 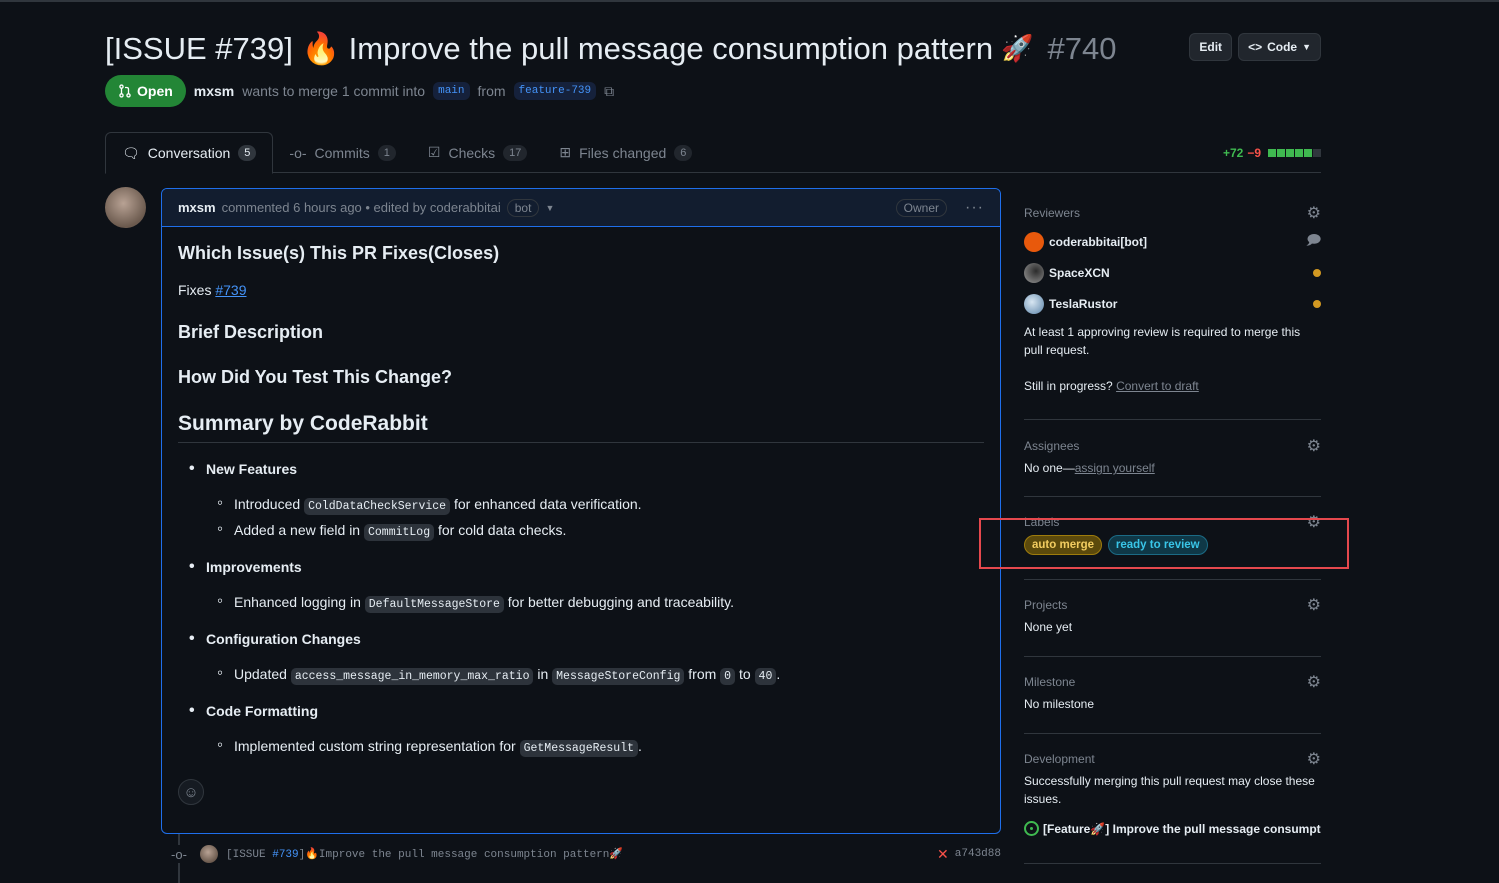 What do you see at coordinates (581, 427) in the screenshot?
I see `heading-summary: Summary by CodeRabbit` at bounding box center [581, 427].